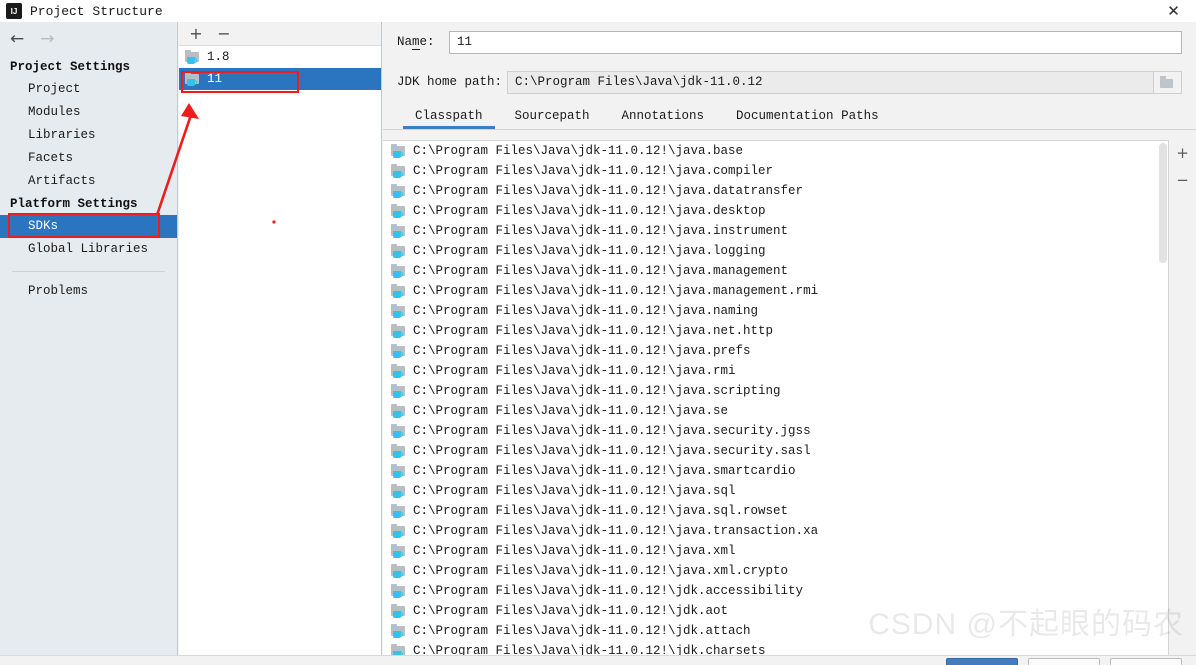  Describe the element at coordinates (807, 119) in the screenshot. I see `tab-documentation-paths: Documentation Paths` at that location.